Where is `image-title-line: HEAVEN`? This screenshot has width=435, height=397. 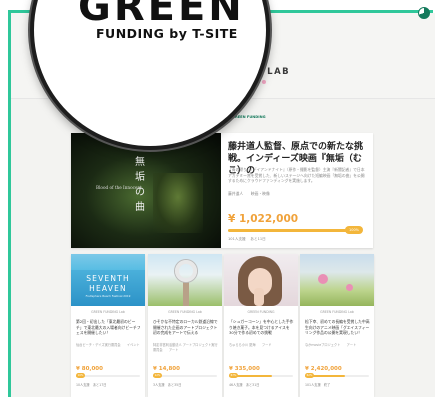 image-title-line: HEAVEN is located at coordinates (108, 288).